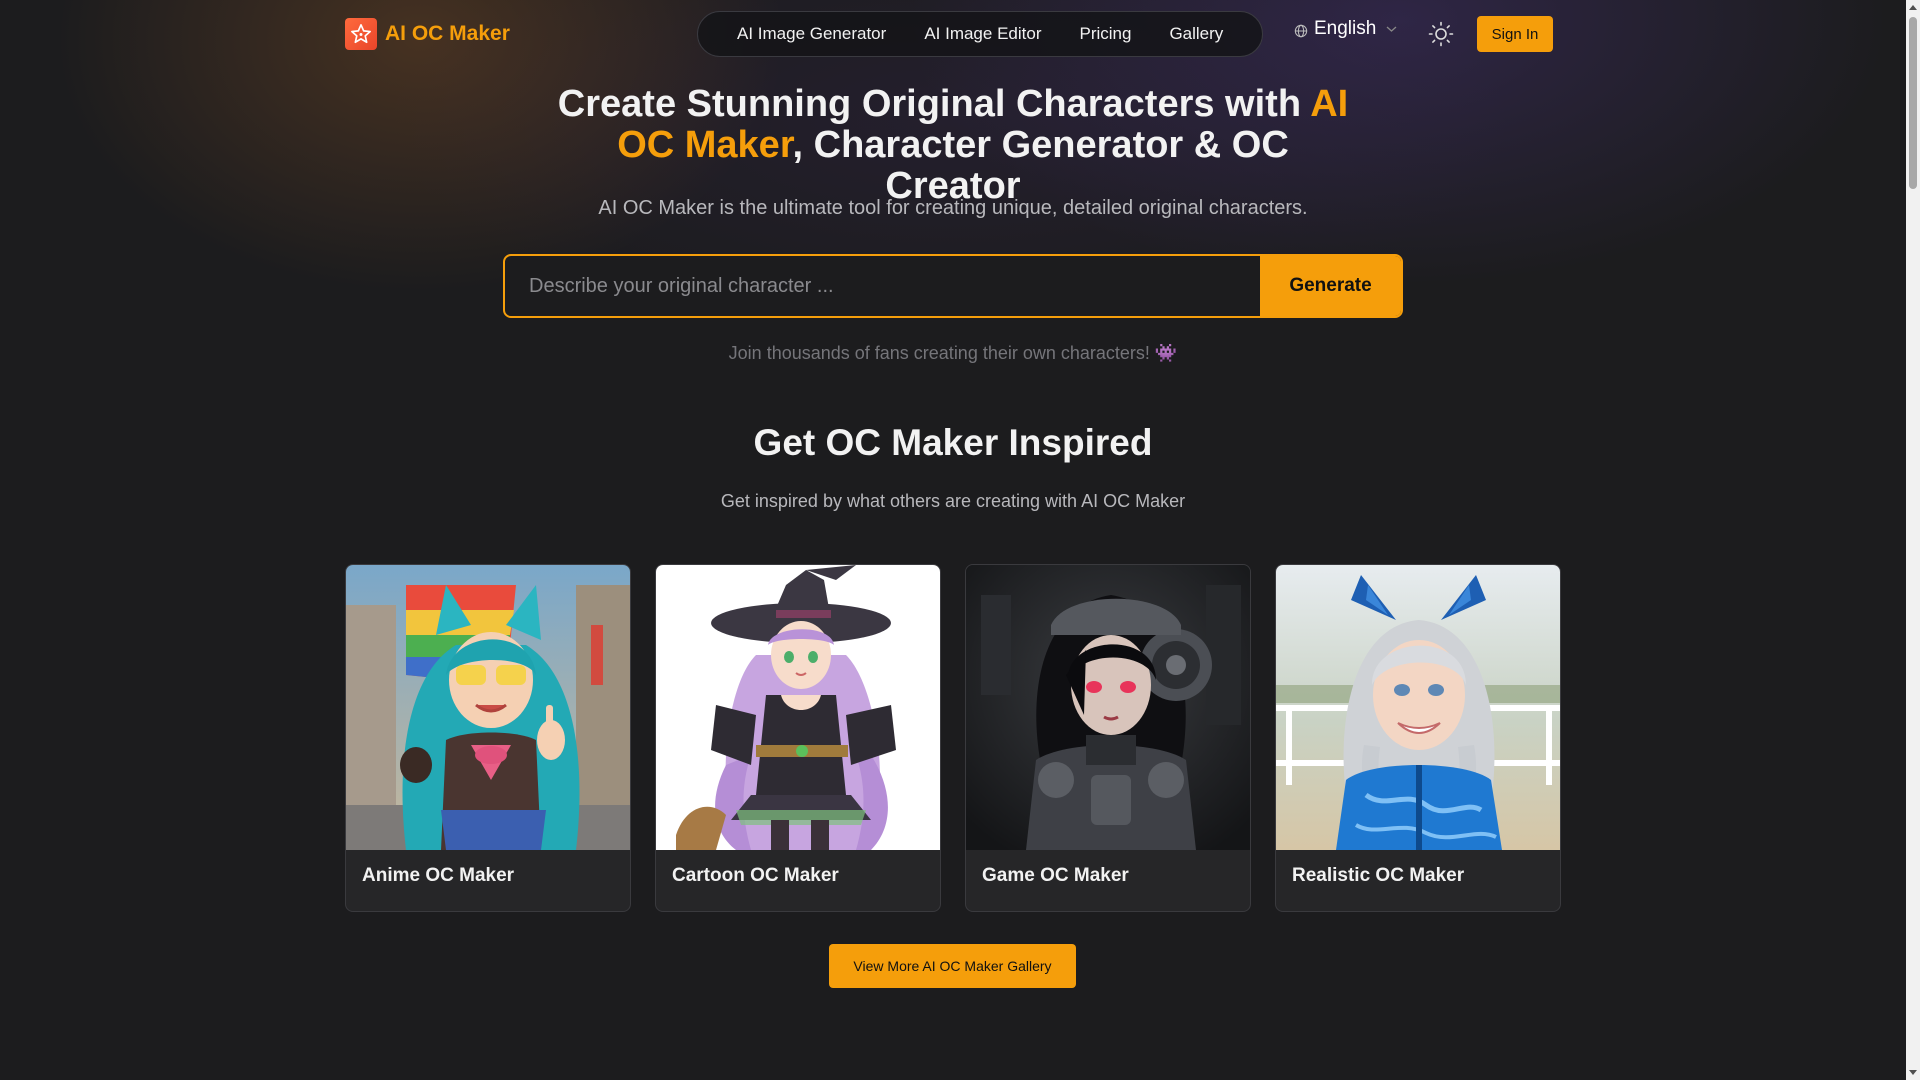  I want to click on card-label: Realistic OC Maker, so click(1378, 875).